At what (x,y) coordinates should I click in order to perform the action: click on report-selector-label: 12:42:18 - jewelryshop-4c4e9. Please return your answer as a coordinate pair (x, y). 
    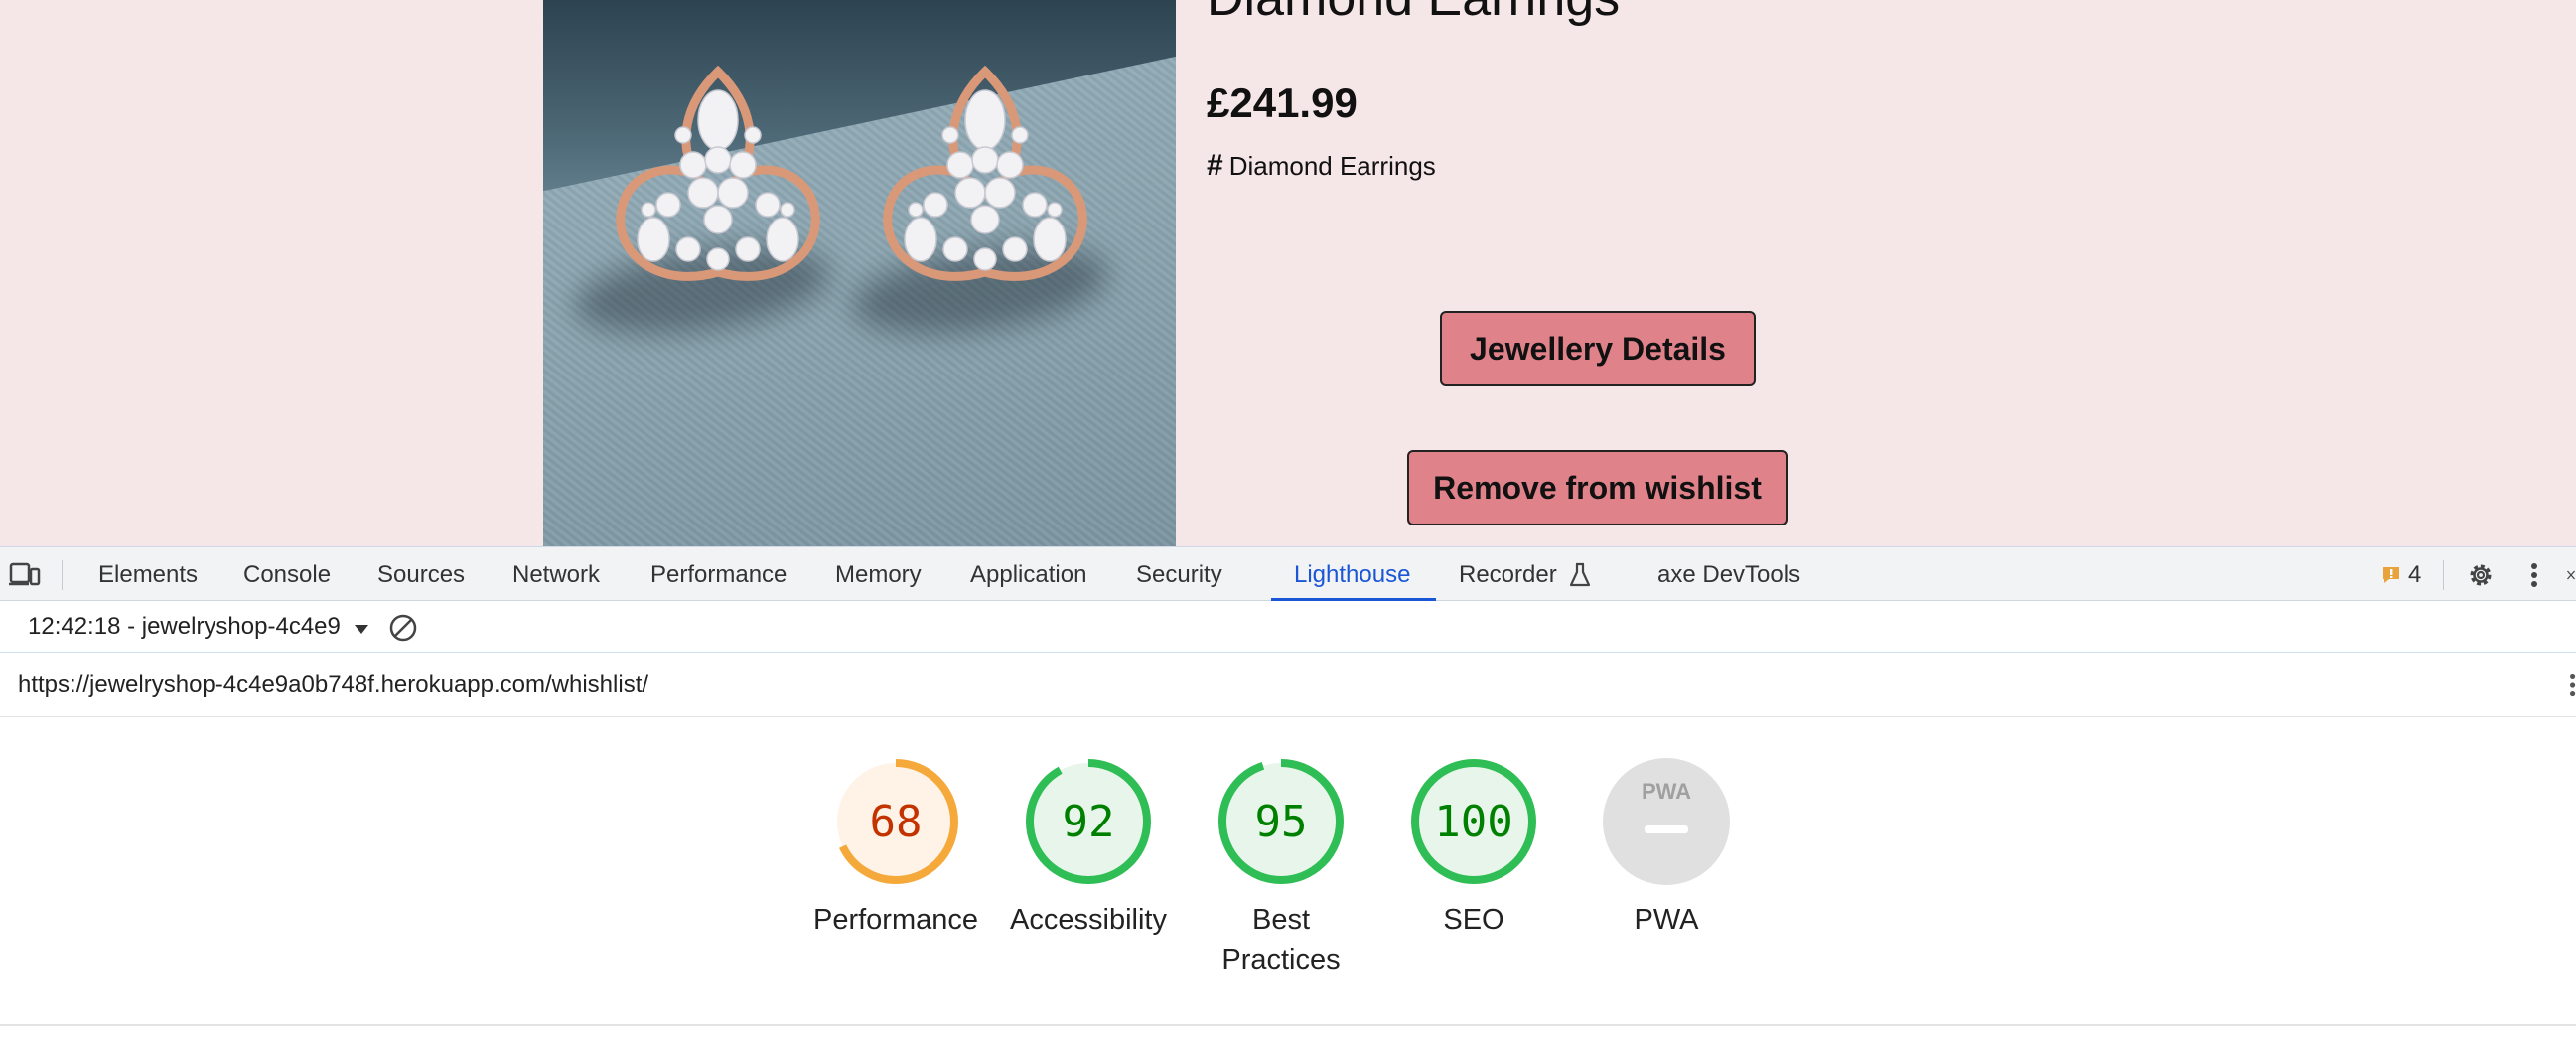
    Looking at the image, I should click on (184, 626).